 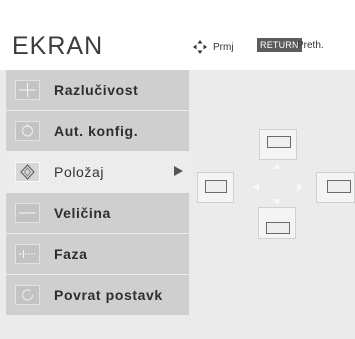 What do you see at coordinates (27, 213) in the screenshot?
I see `size-icon` at bounding box center [27, 213].